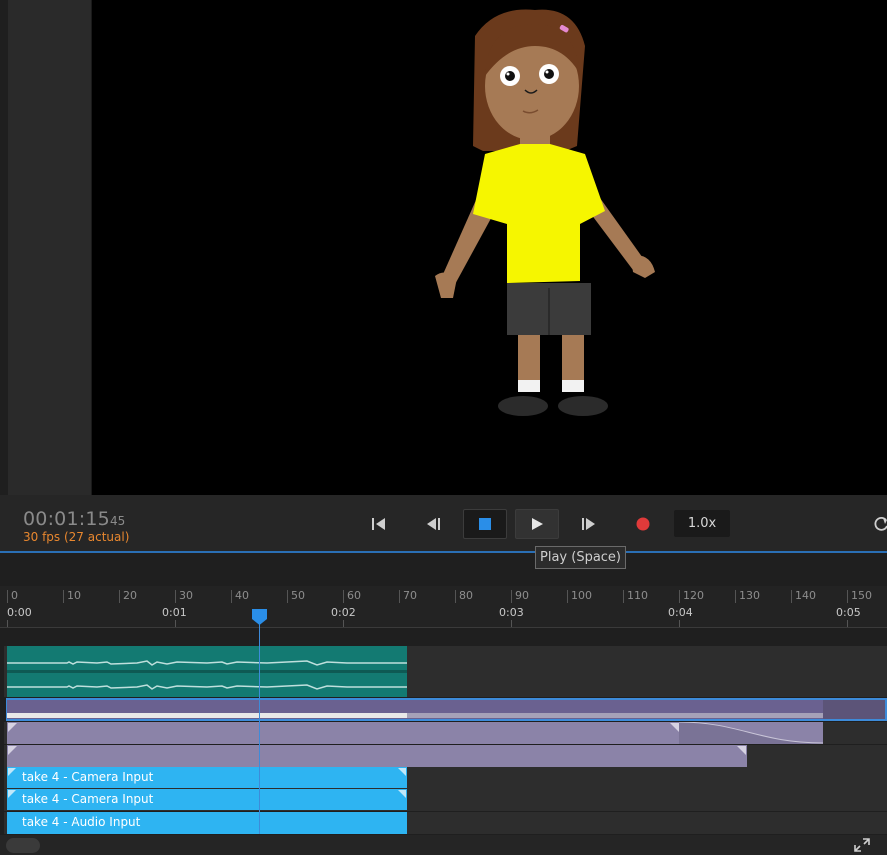 This screenshot has width=887, height=855. What do you see at coordinates (464, 596) in the screenshot?
I see `frame-tick-label: 80` at bounding box center [464, 596].